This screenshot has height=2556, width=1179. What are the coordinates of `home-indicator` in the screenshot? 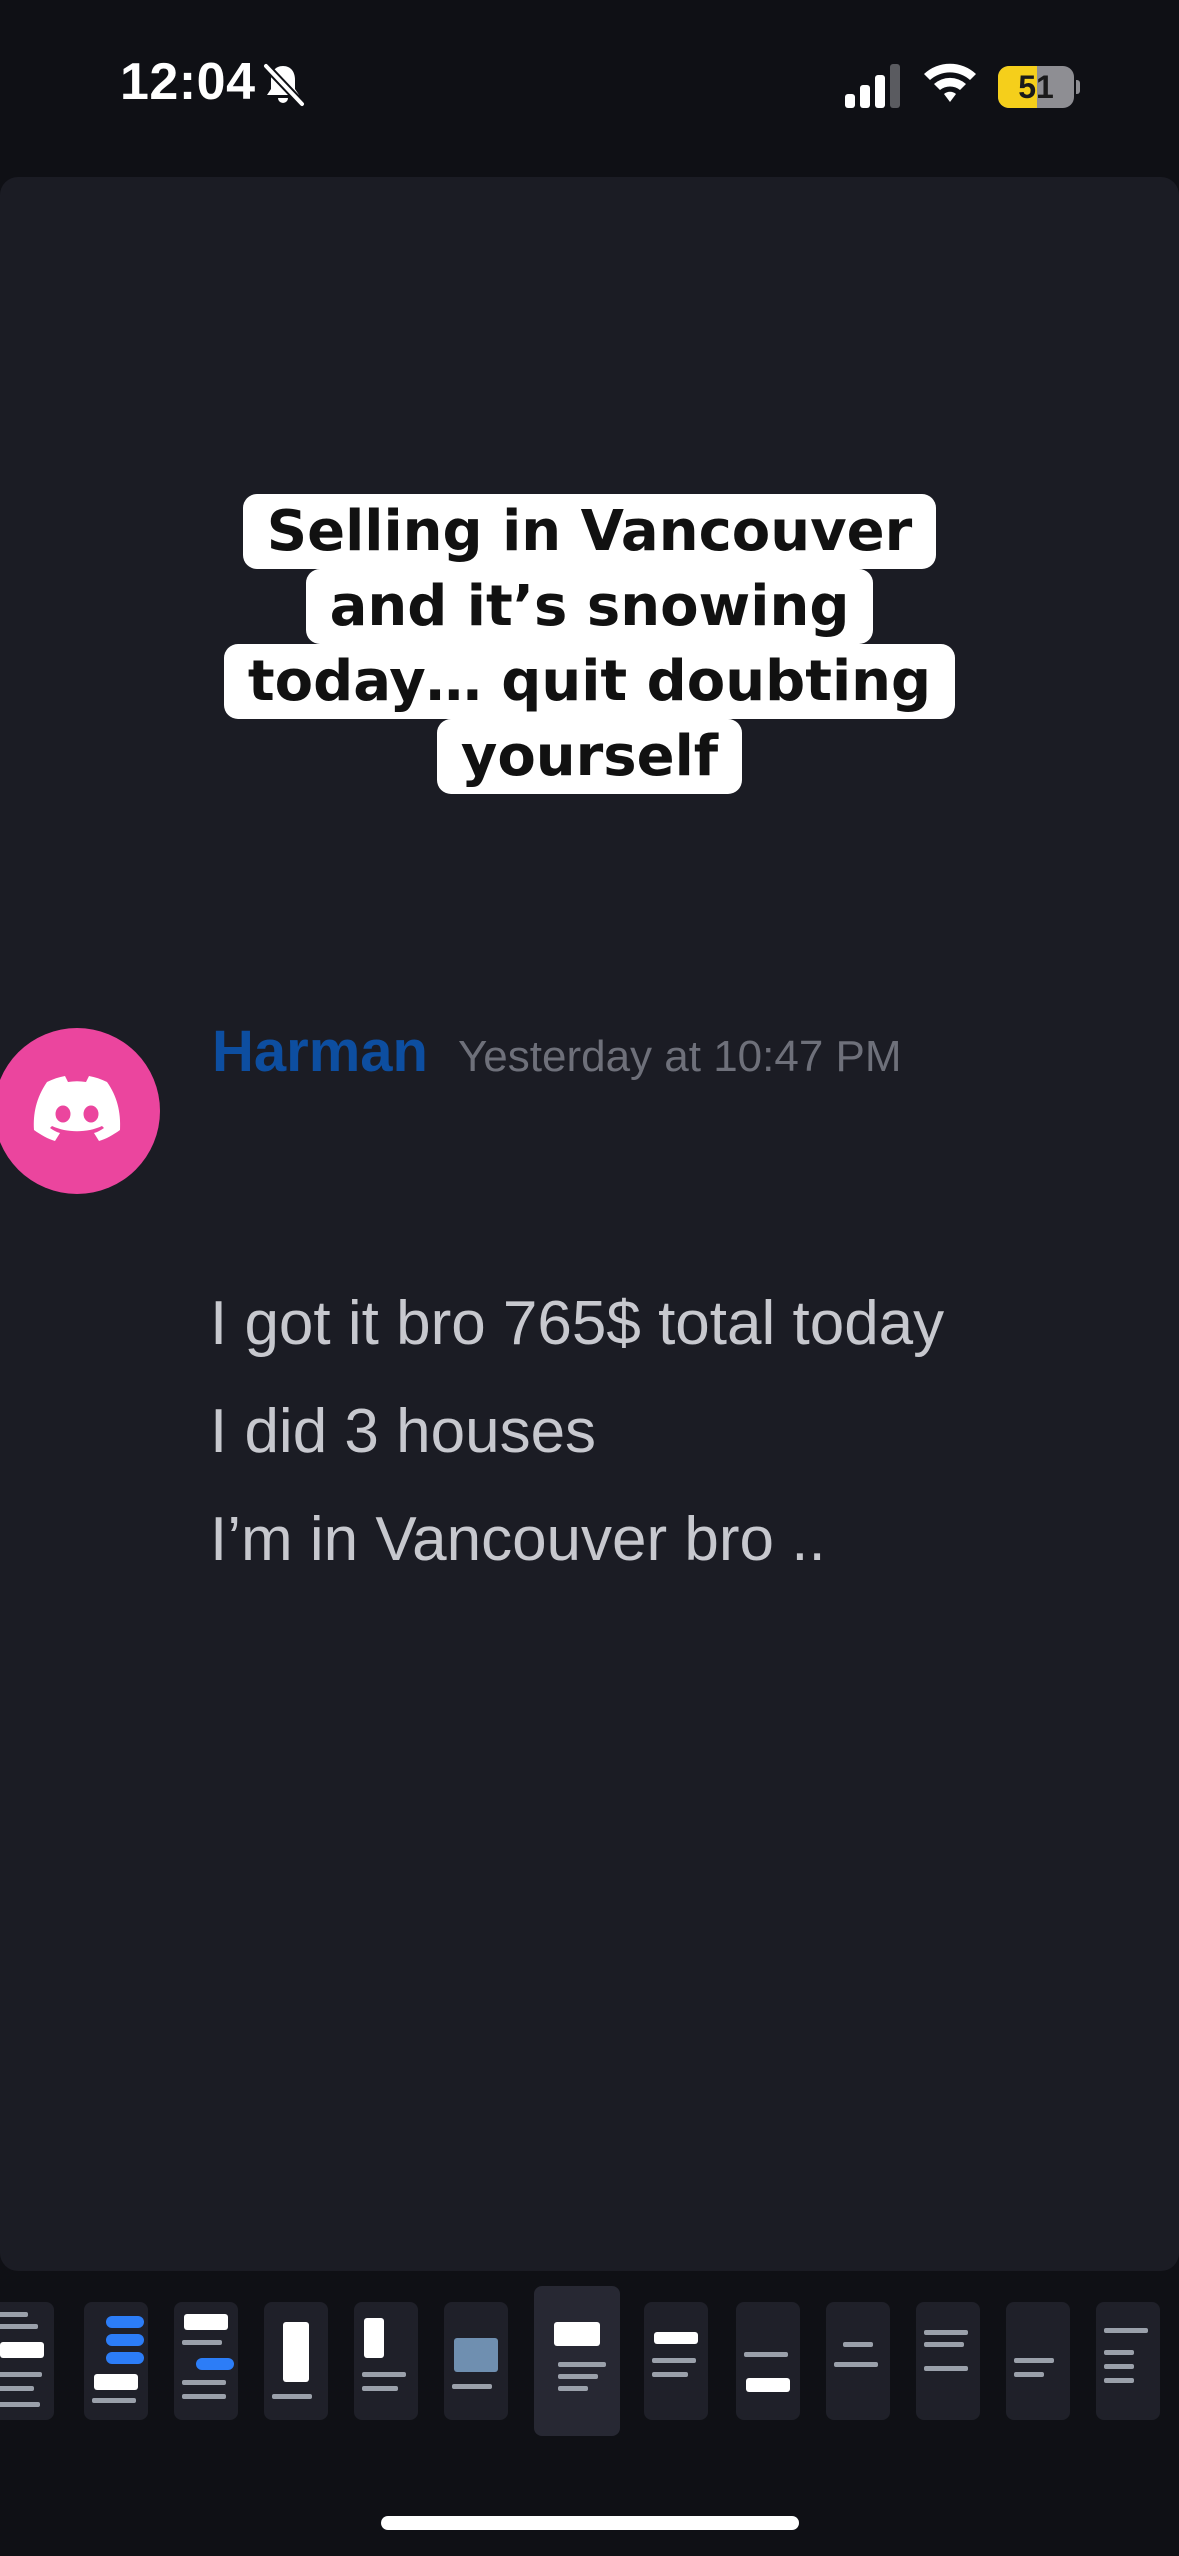 It's located at (590, 2523).